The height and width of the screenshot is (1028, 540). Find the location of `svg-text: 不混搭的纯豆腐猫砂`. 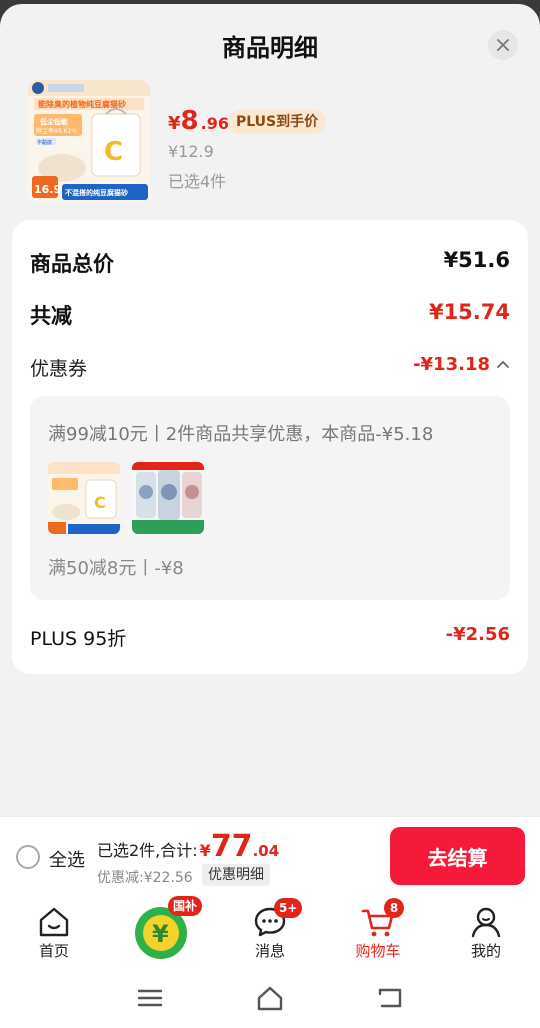

svg-text: 不混搭的纯豆腐猫砂 is located at coordinates (96, 192).